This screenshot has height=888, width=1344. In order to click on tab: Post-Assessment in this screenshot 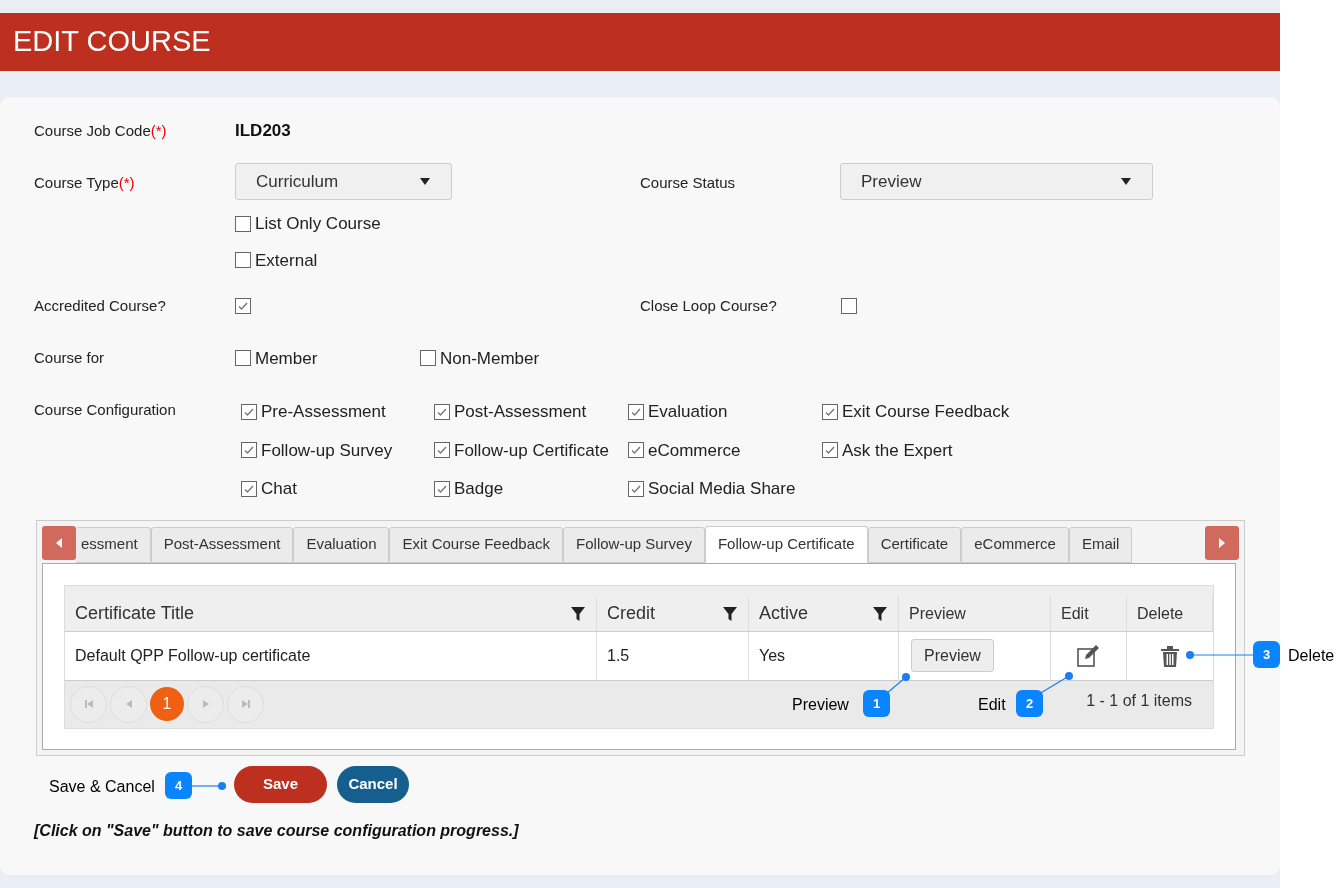, I will do `click(222, 544)`.